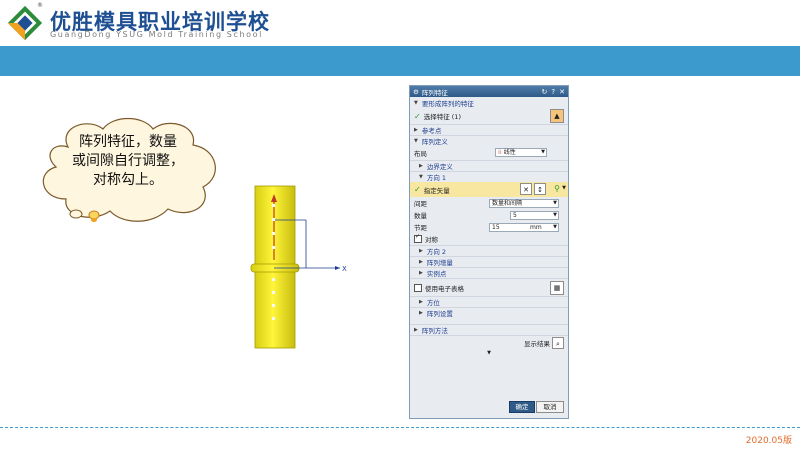  I want to click on cloud-line-2: 或间隙自行调整，, so click(128, 161).